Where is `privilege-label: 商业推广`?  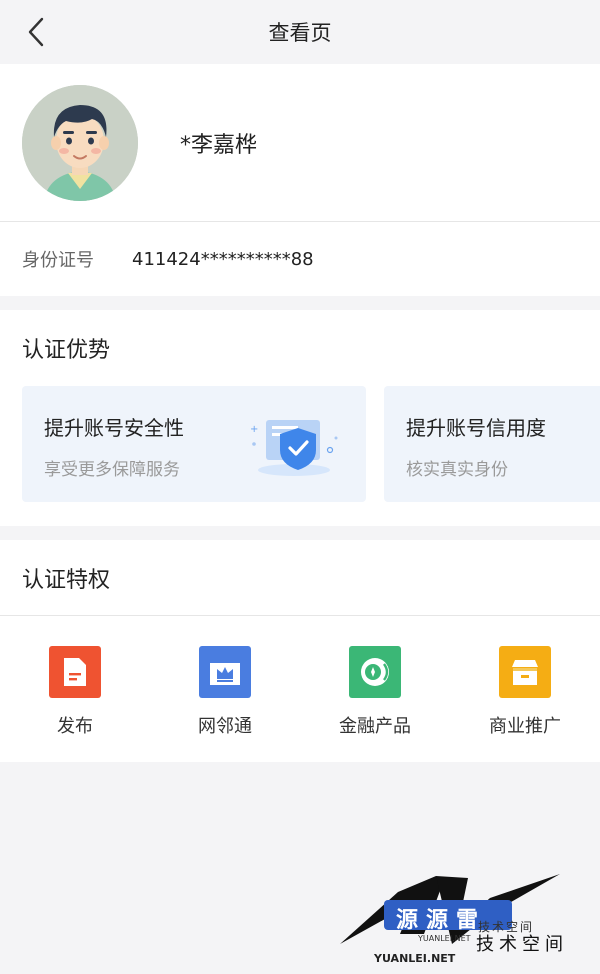 privilege-label: 商业推广 is located at coordinates (525, 726).